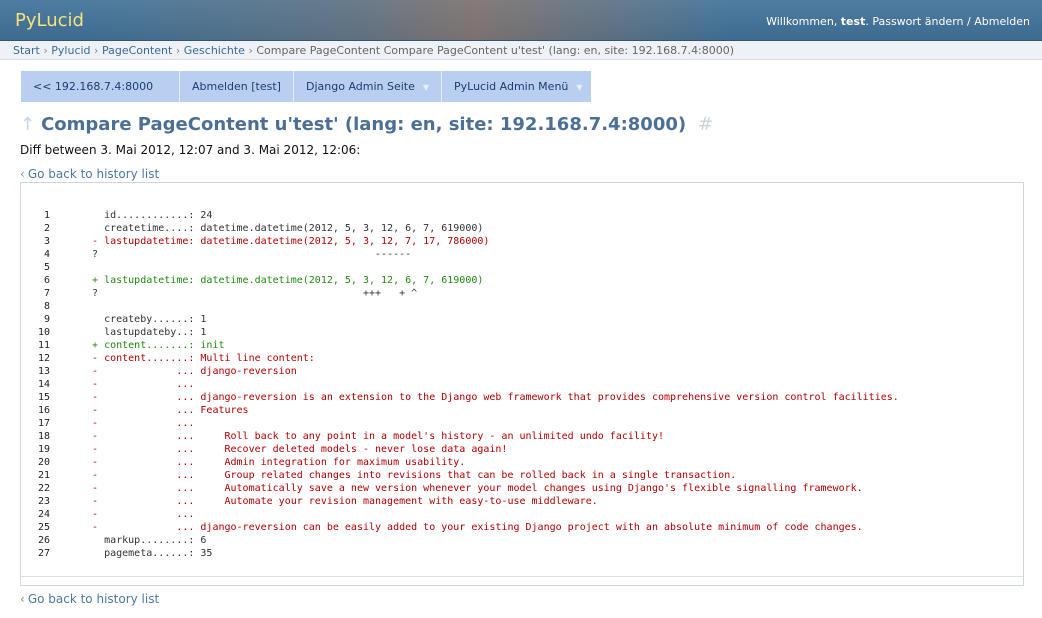 Image resolution: width=1042 pixels, height=618 pixels. Describe the element at coordinates (26, 50) in the screenshot. I see `breadcrumb-start: Start` at that location.